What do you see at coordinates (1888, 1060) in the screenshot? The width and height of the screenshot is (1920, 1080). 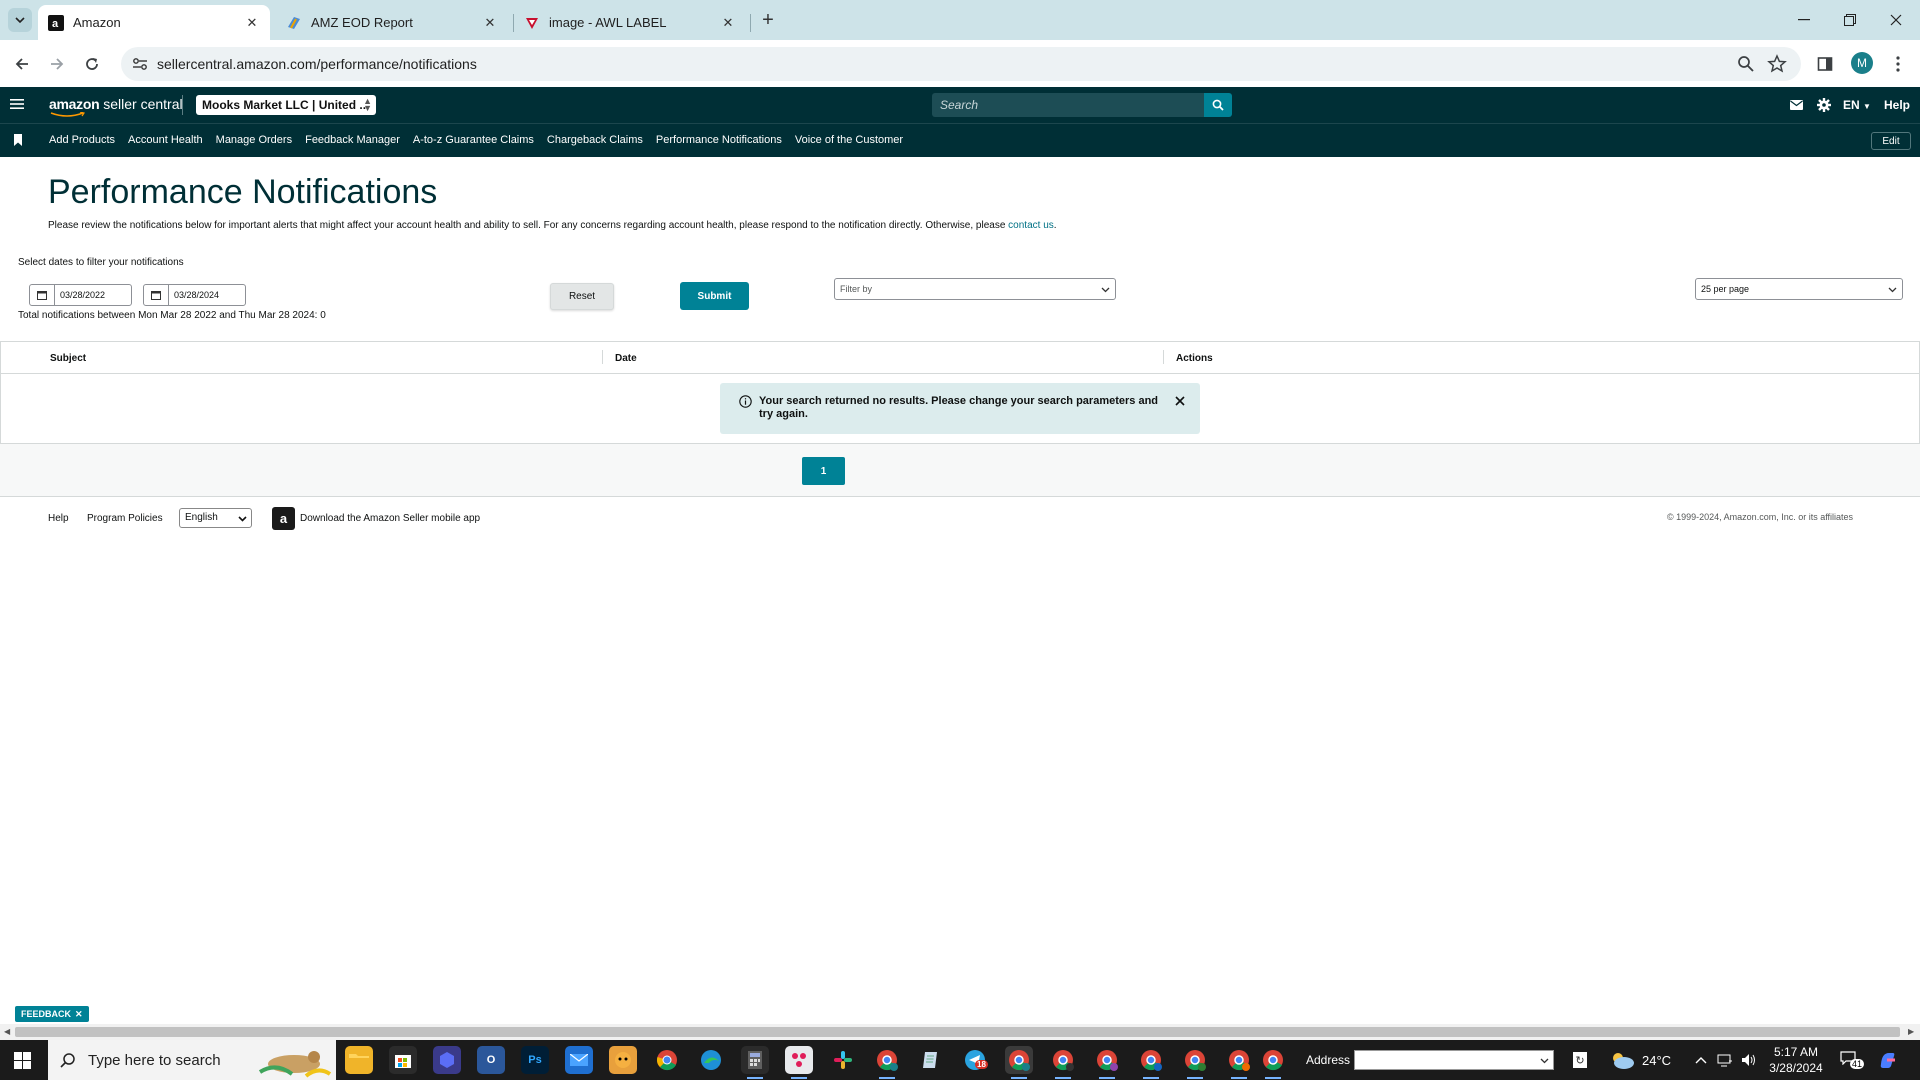 I see `copilot-icon` at bounding box center [1888, 1060].